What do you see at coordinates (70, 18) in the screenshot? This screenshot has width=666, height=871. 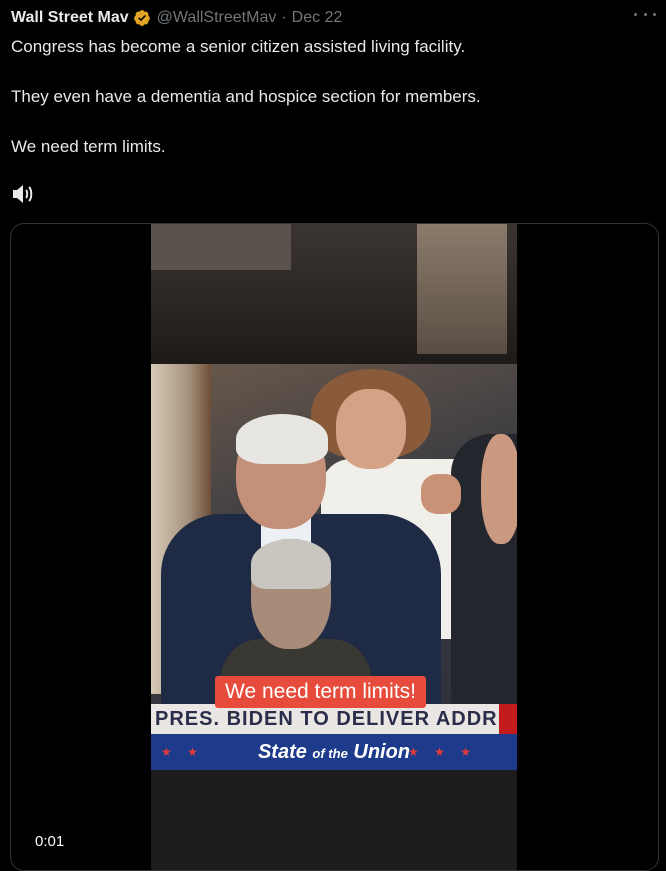 I see `author-name: Wall Street Mav` at bounding box center [70, 18].